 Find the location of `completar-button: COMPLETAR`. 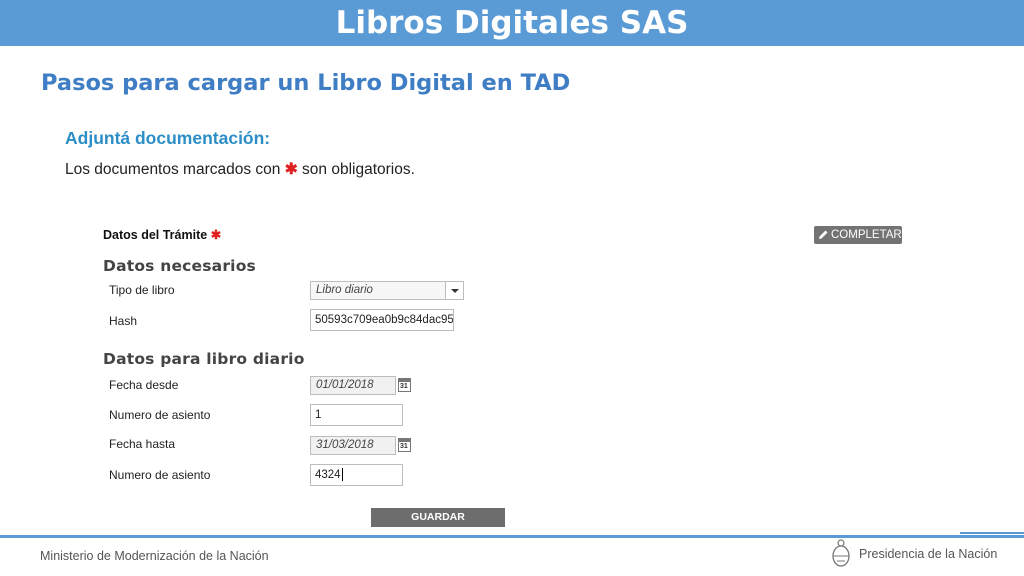

completar-button: COMPLETAR is located at coordinates (858, 235).